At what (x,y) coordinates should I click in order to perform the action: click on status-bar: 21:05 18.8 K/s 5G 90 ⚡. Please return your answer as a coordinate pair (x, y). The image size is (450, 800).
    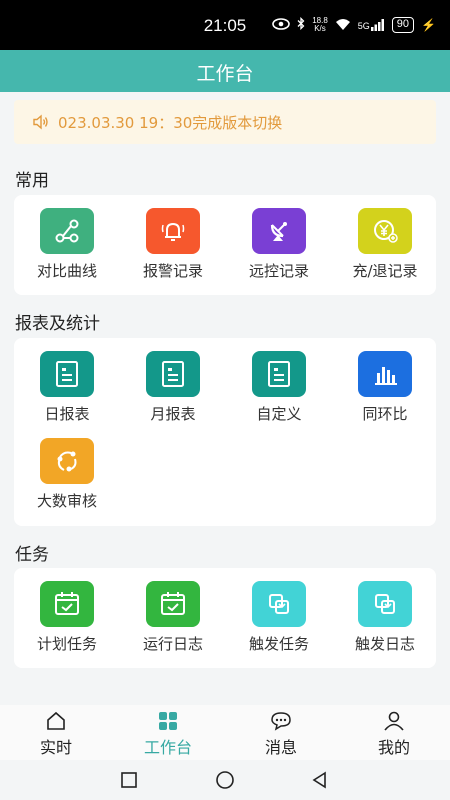
    Looking at the image, I should click on (225, 25).